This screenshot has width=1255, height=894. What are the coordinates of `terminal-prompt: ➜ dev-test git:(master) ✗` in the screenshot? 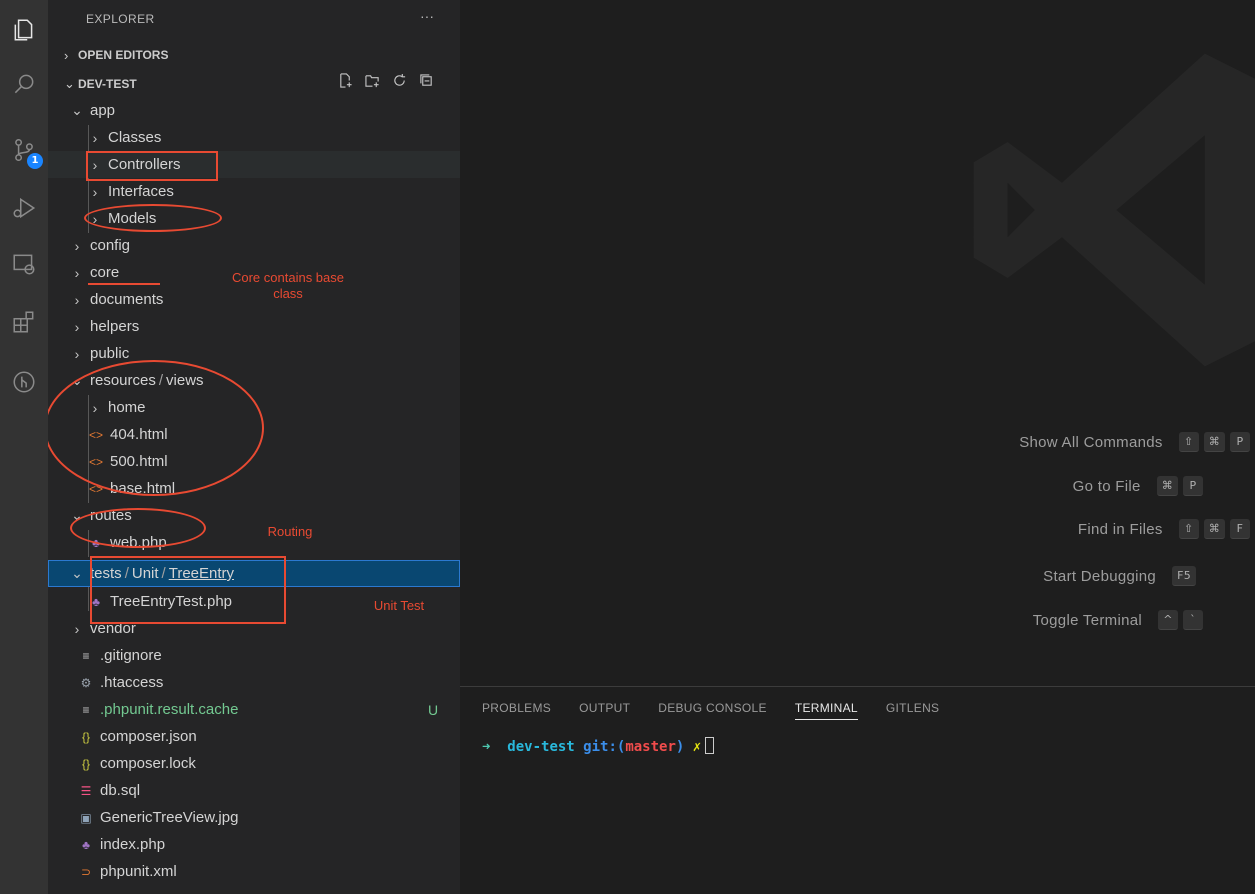 It's located at (598, 746).